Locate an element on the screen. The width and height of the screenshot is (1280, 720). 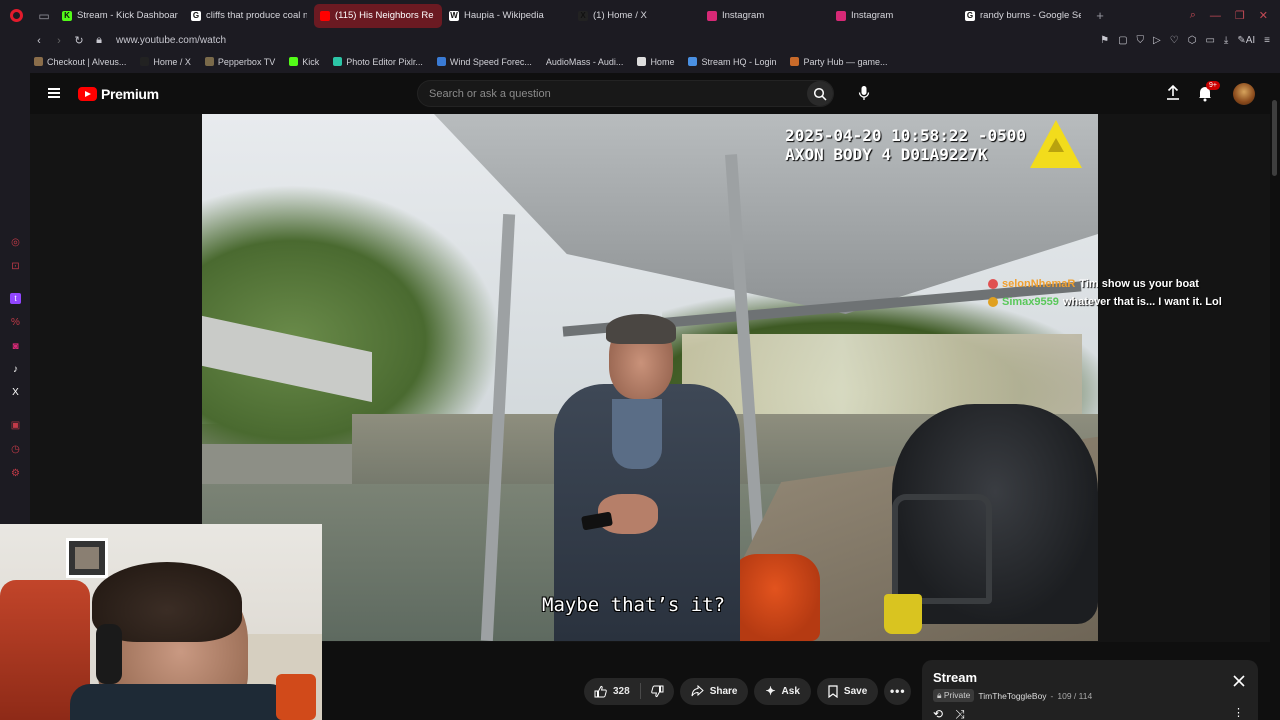
sidebar-percent-icon: % is located at coordinates (15, 322).